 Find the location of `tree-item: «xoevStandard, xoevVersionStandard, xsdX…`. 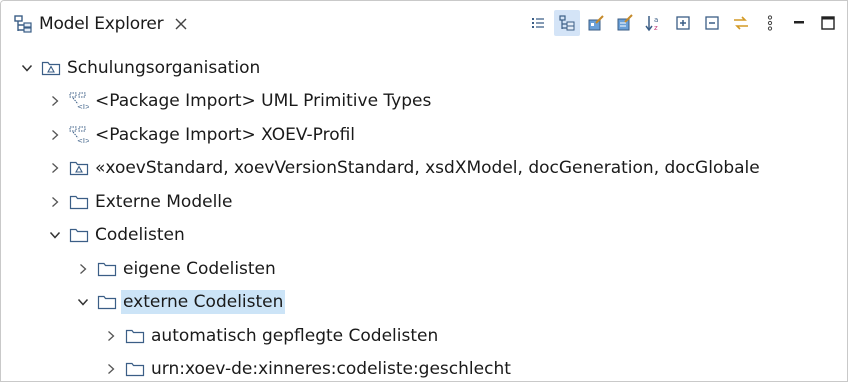

tree-item: «xoevStandard, xoevVersionStandard, xsdX… is located at coordinates (424, 169).